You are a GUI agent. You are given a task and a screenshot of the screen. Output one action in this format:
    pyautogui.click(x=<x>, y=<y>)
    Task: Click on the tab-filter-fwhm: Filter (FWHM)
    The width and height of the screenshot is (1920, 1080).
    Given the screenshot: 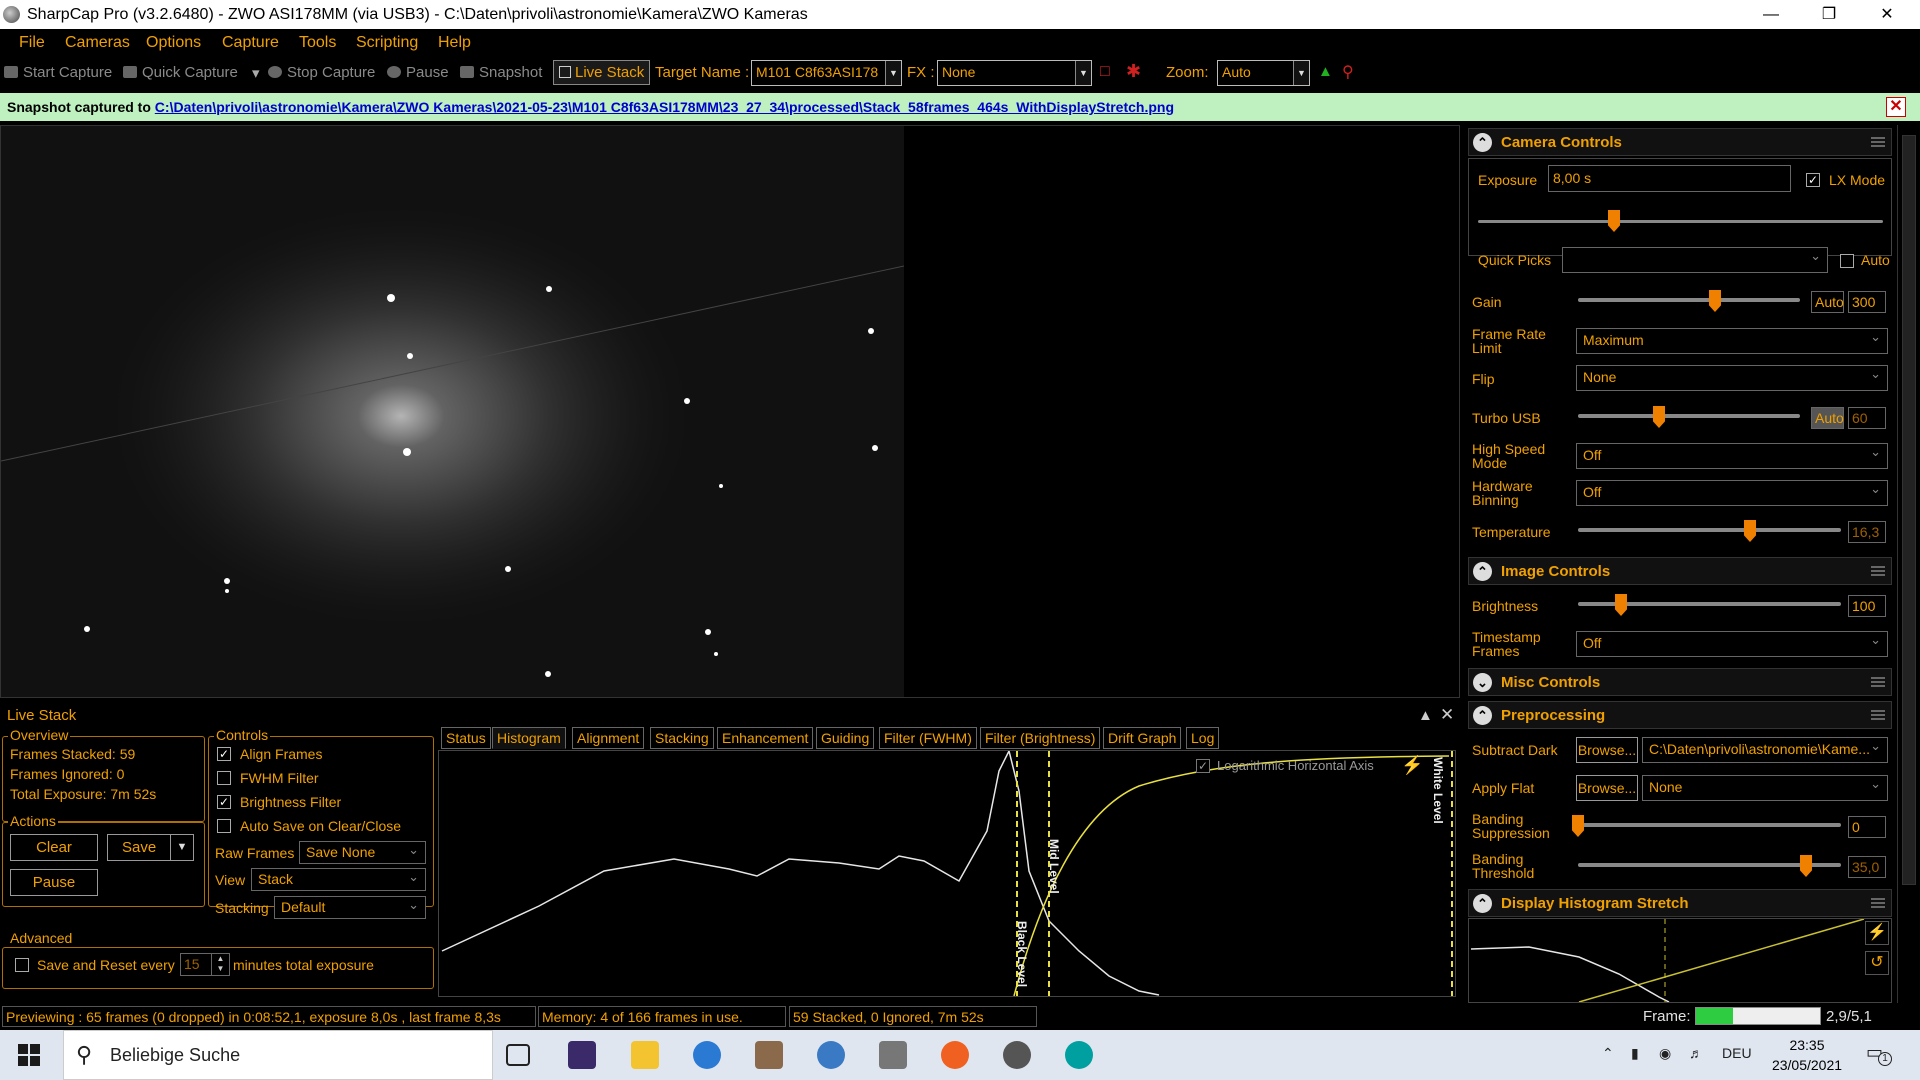 What is the action you would take?
    pyautogui.click(x=928, y=738)
    